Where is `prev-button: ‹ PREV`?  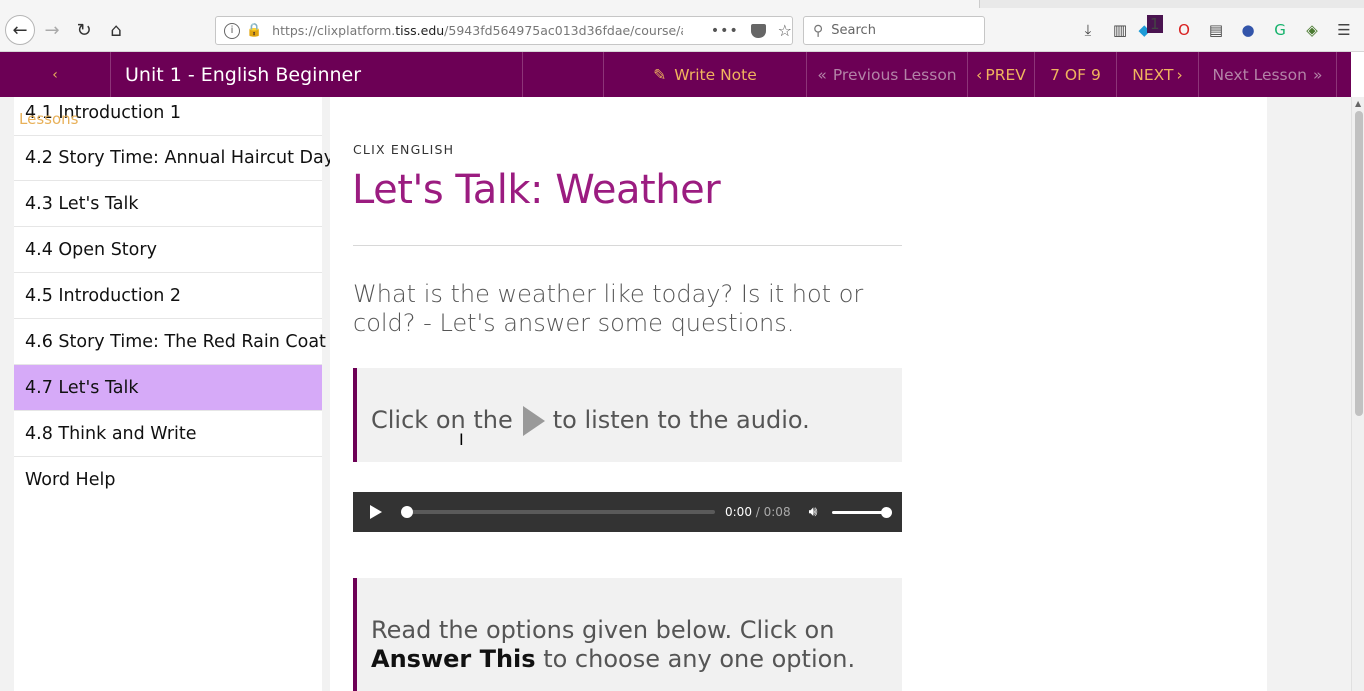 prev-button: ‹ PREV is located at coordinates (1001, 74).